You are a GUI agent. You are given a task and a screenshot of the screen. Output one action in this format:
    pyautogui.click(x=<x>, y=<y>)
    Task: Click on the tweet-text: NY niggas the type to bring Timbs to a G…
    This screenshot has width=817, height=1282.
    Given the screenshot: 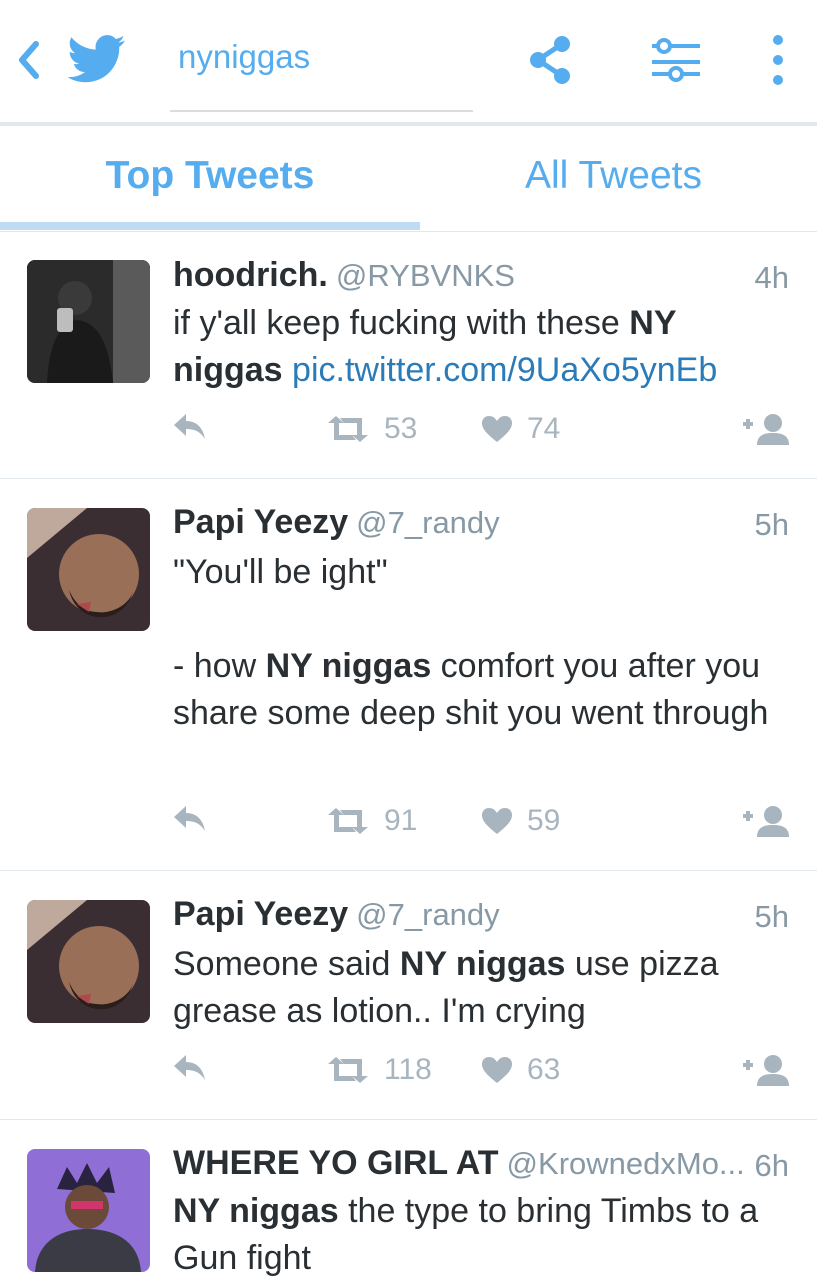 What is the action you would take?
    pyautogui.click(x=483, y=1235)
    